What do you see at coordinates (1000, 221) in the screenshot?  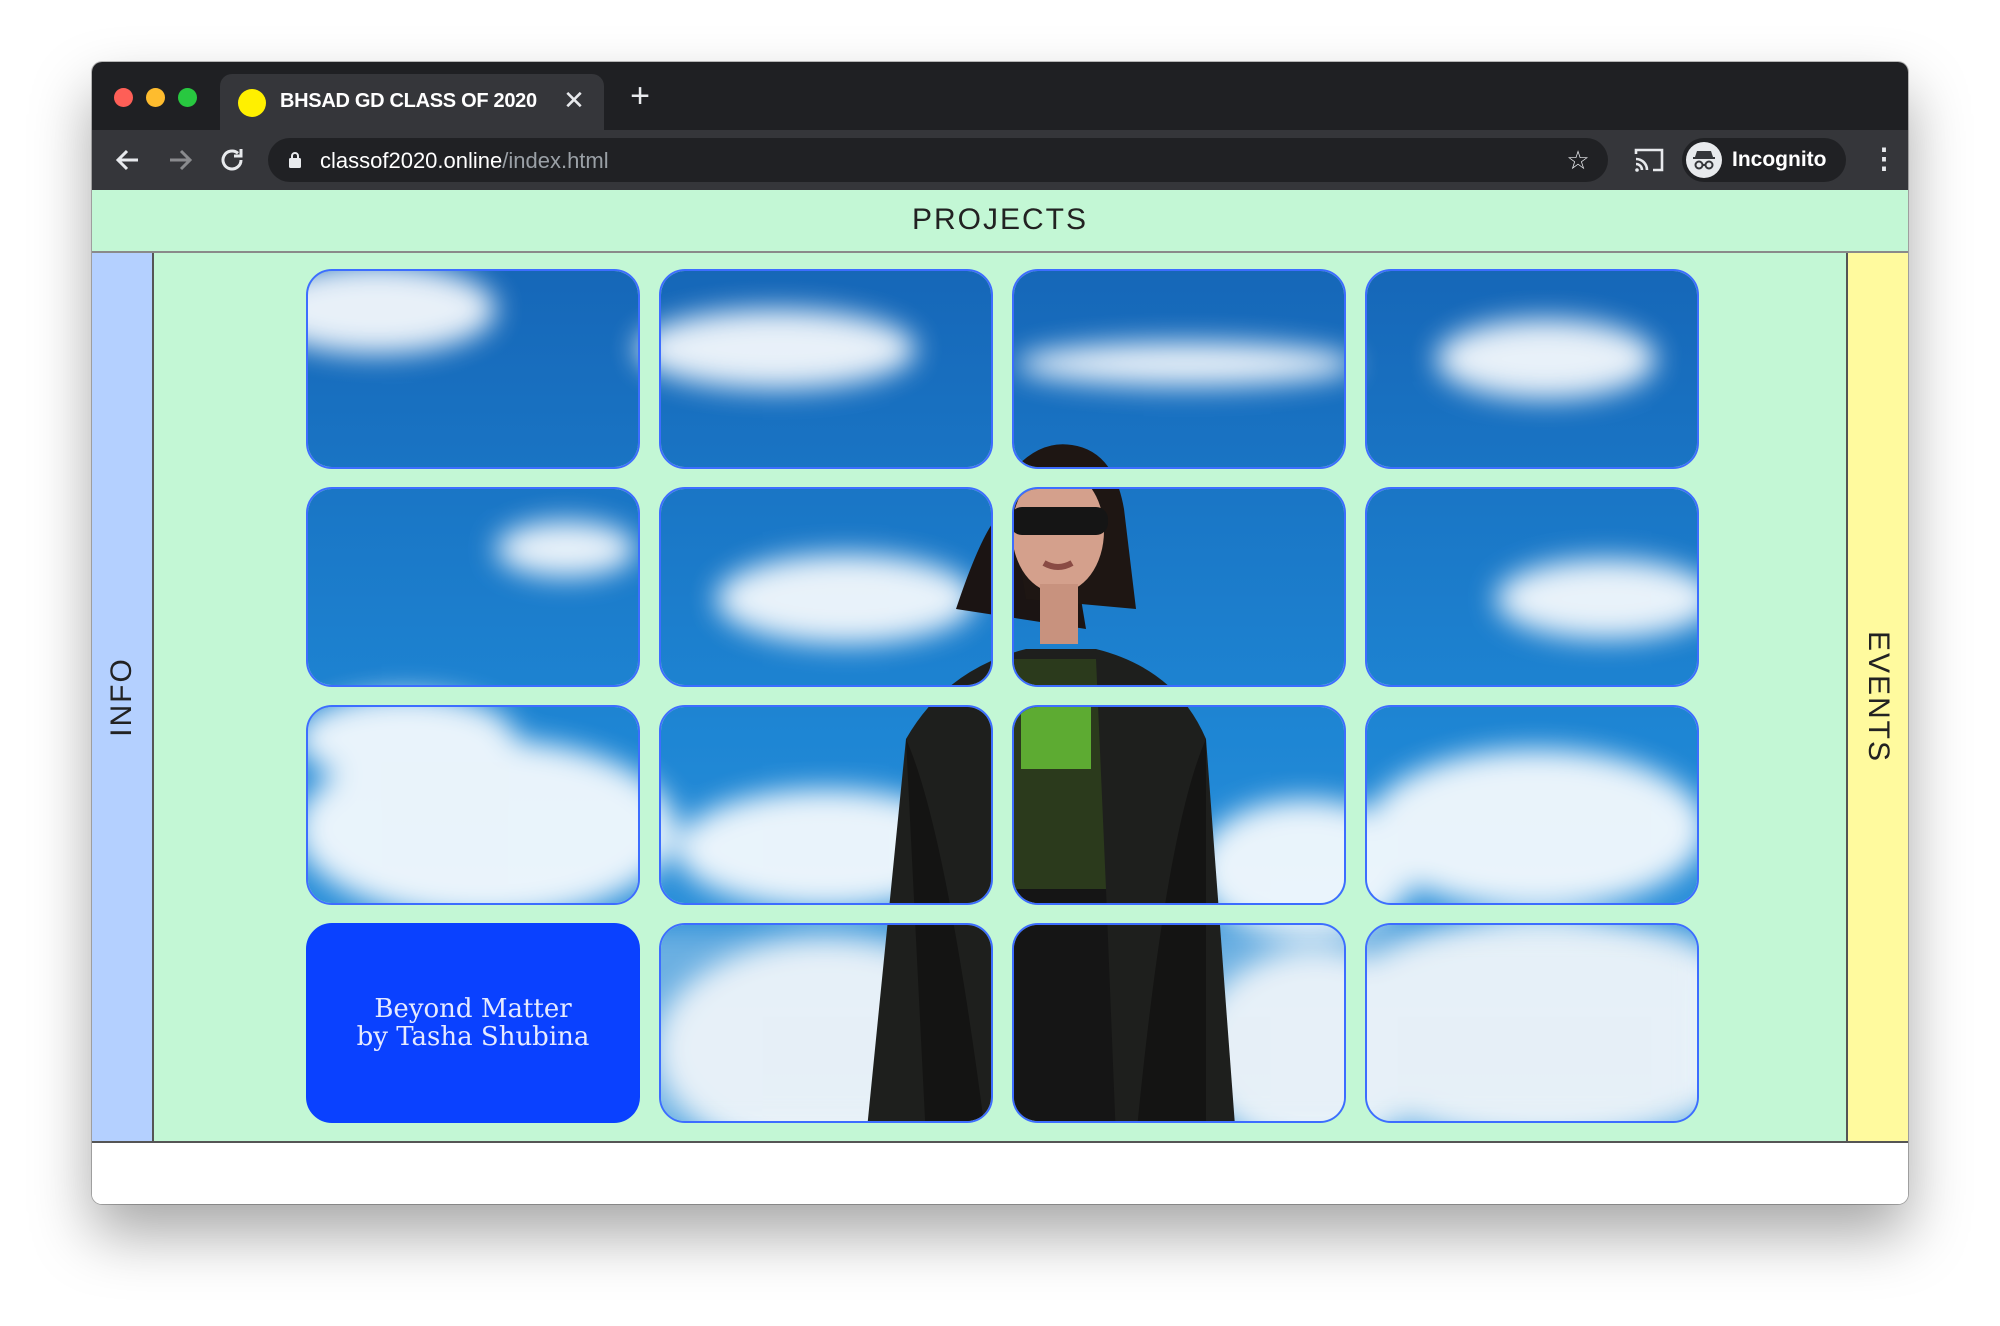 I see `projects-nav-button: PROJECTS` at bounding box center [1000, 221].